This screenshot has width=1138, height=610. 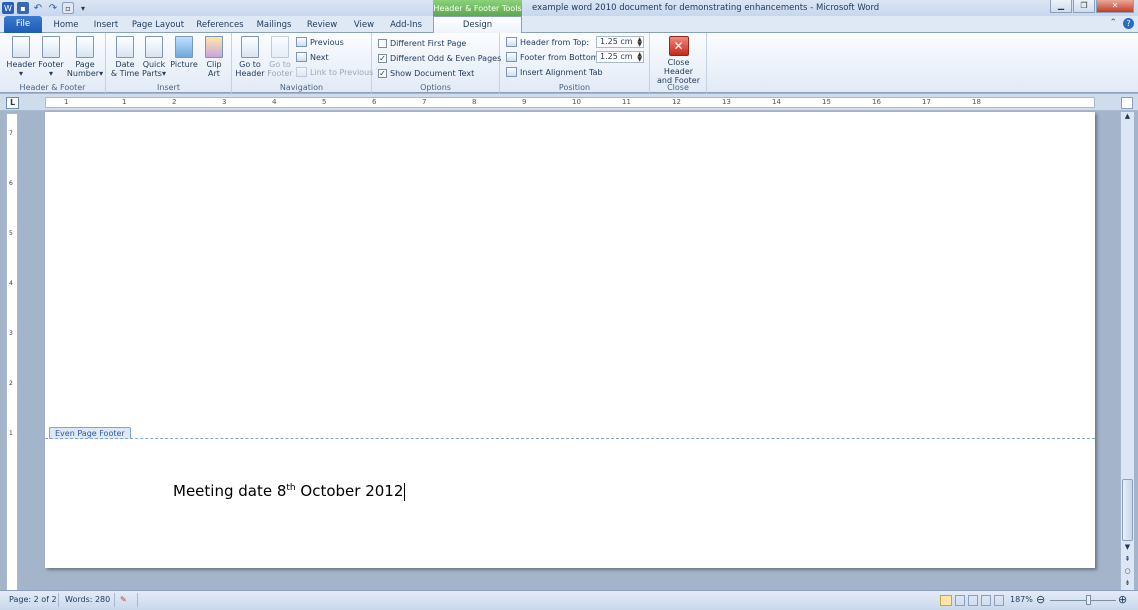 I want to click on close-header-footer-button: ✕ Close Header and Footer, so click(x=678, y=60).